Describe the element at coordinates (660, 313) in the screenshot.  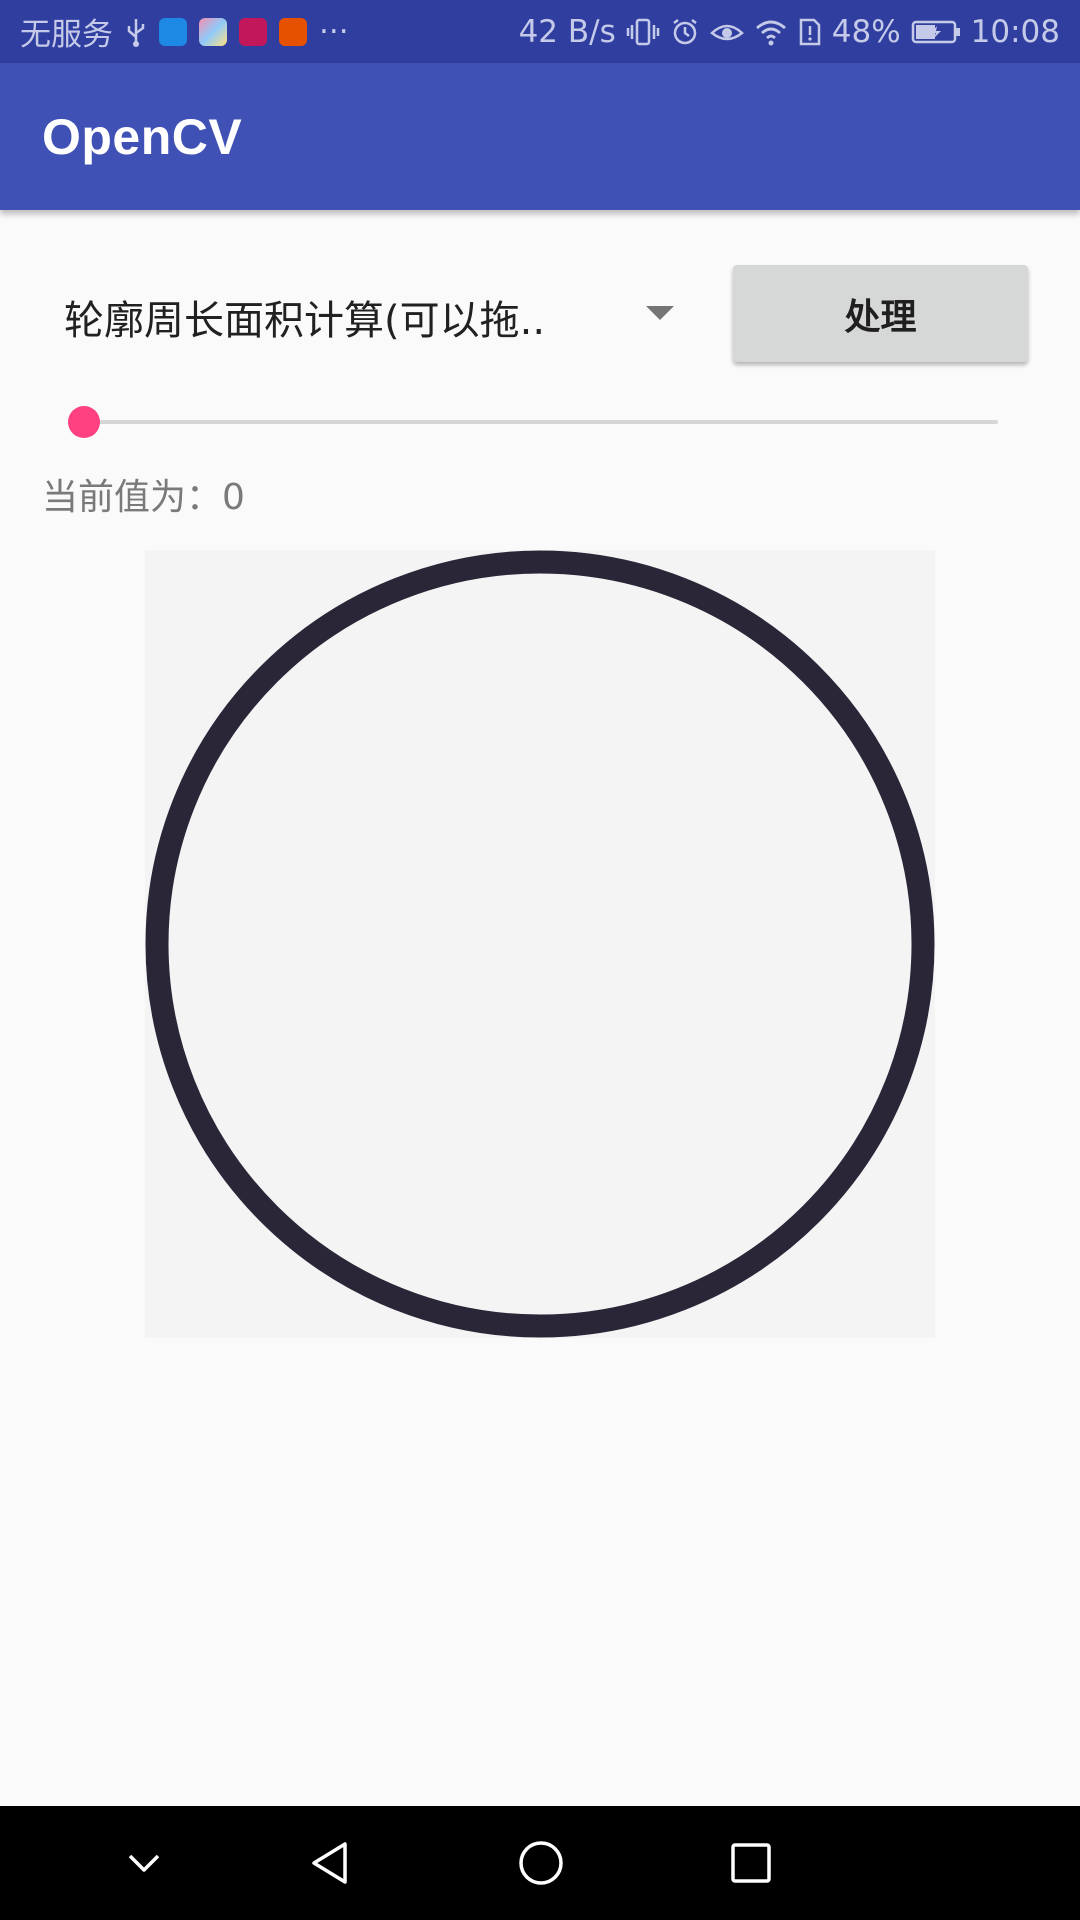
I see `dropdown-arrow-icon` at that location.